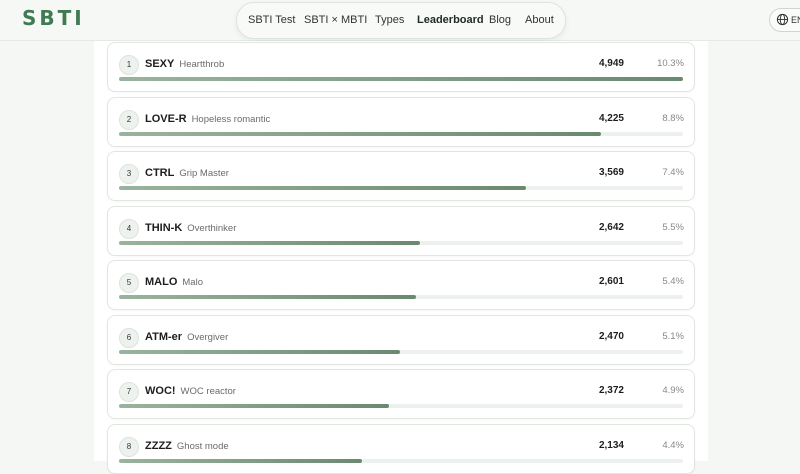 The width and height of the screenshot is (800, 474). I want to click on vote-count: 2,372, so click(611, 390).